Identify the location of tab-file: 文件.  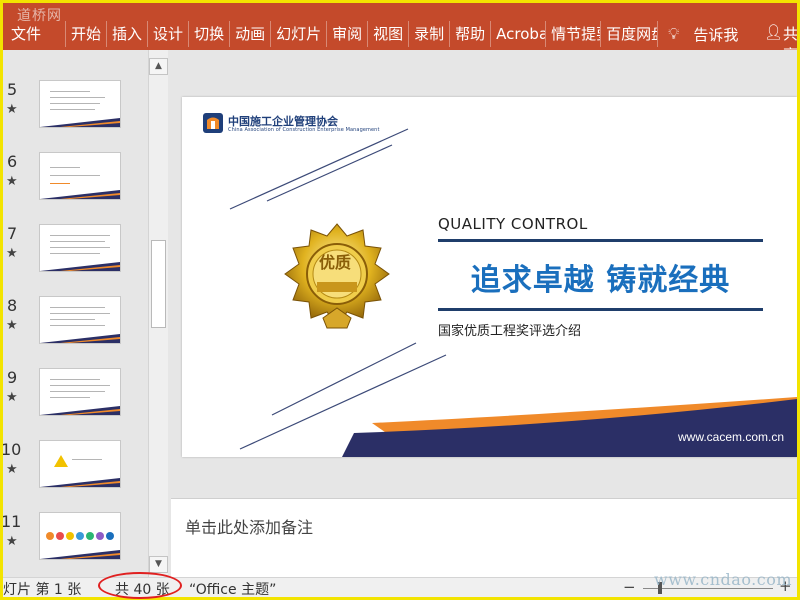
(35, 34).